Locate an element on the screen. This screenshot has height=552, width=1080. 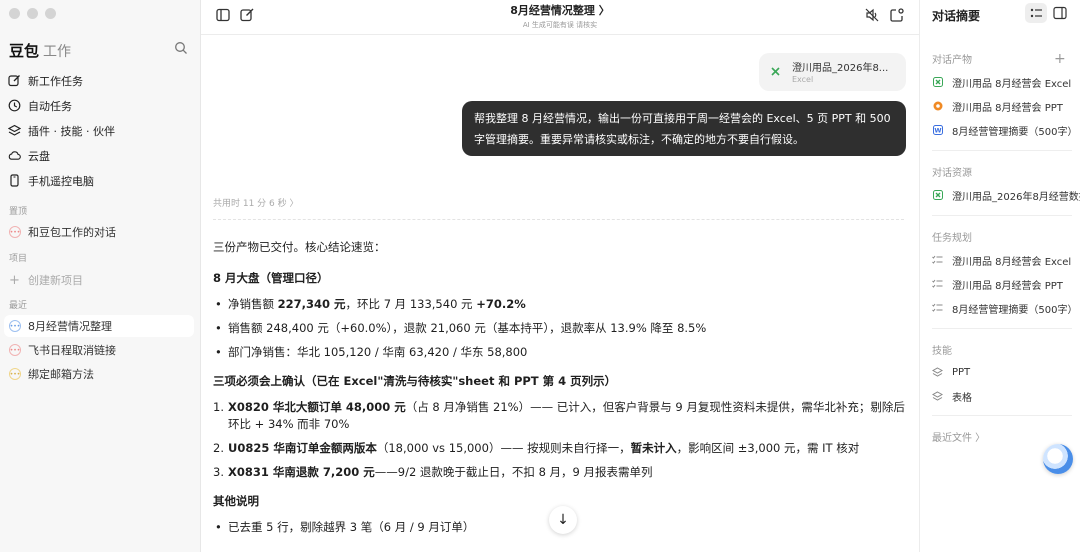
plan-label: 澄川用品 8月经营会 Excel is located at coordinates (1012, 262).